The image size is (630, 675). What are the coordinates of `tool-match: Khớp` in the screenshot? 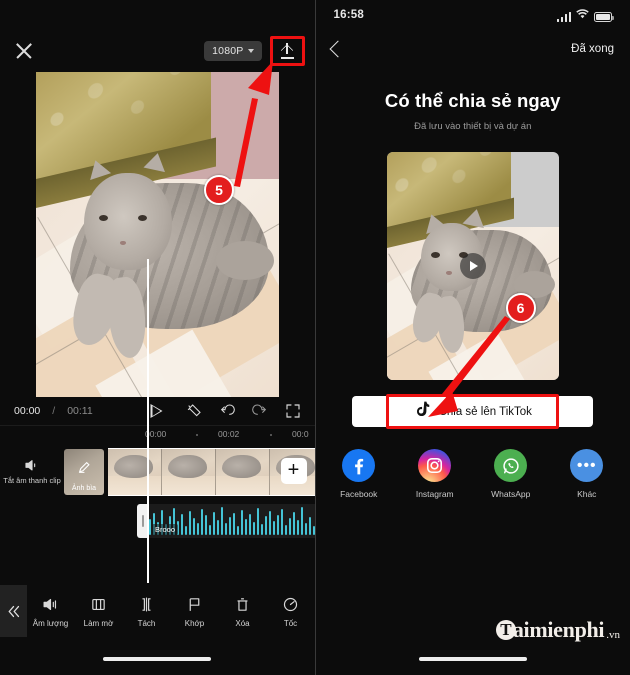 It's located at (195, 611).